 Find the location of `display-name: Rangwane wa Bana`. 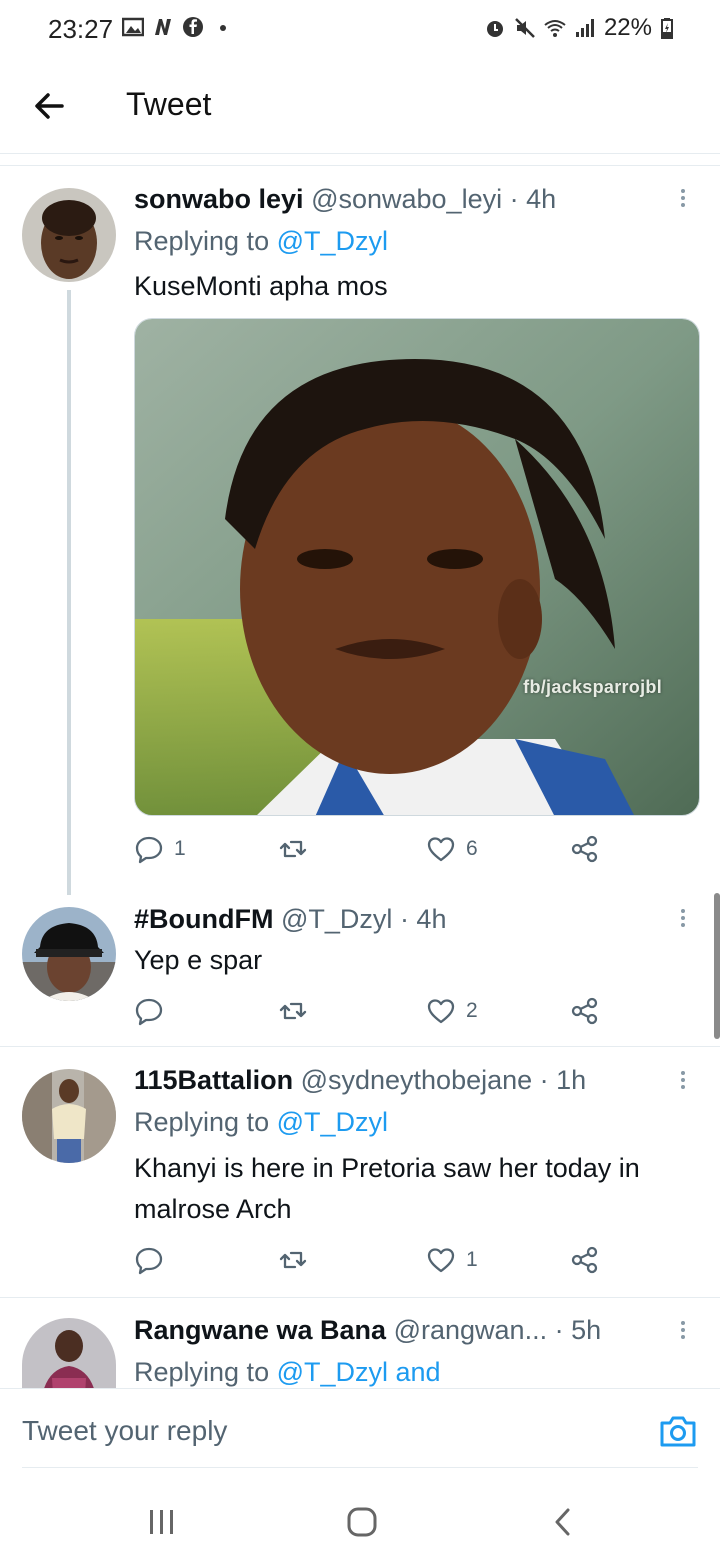

display-name: Rangwane wa Bana is located at coordinates (260, 1330).